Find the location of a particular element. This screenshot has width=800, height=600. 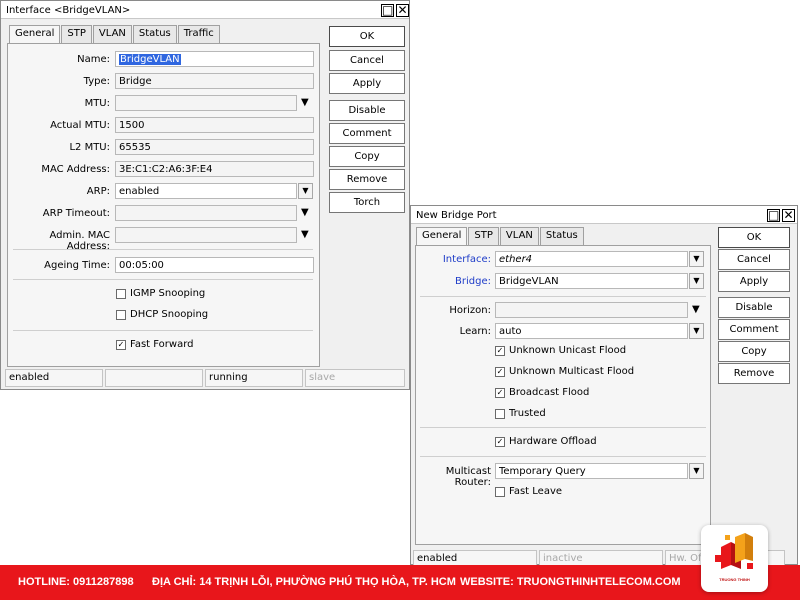

mtu-label: MTU: is located at coordinates (97, 103).